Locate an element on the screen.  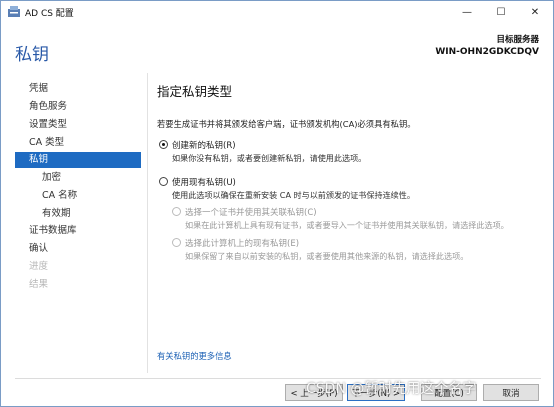
nav-item-private-key: 私钥 is located at coordinates (78, 160).